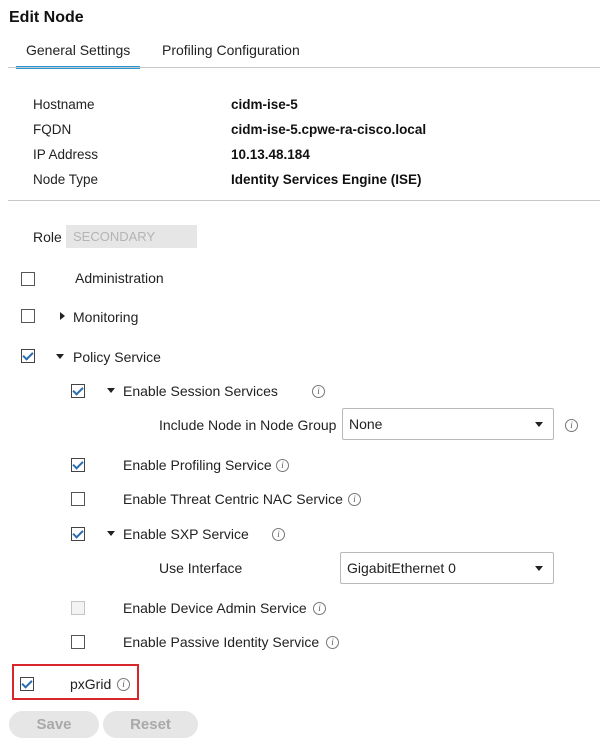 This screenshot has width=600, height=754. Describe the element at coordinates (233, 499) in the screenshot. I see `threat-centric-nac-label: Enable Threat Centric NAC Service` at that location.